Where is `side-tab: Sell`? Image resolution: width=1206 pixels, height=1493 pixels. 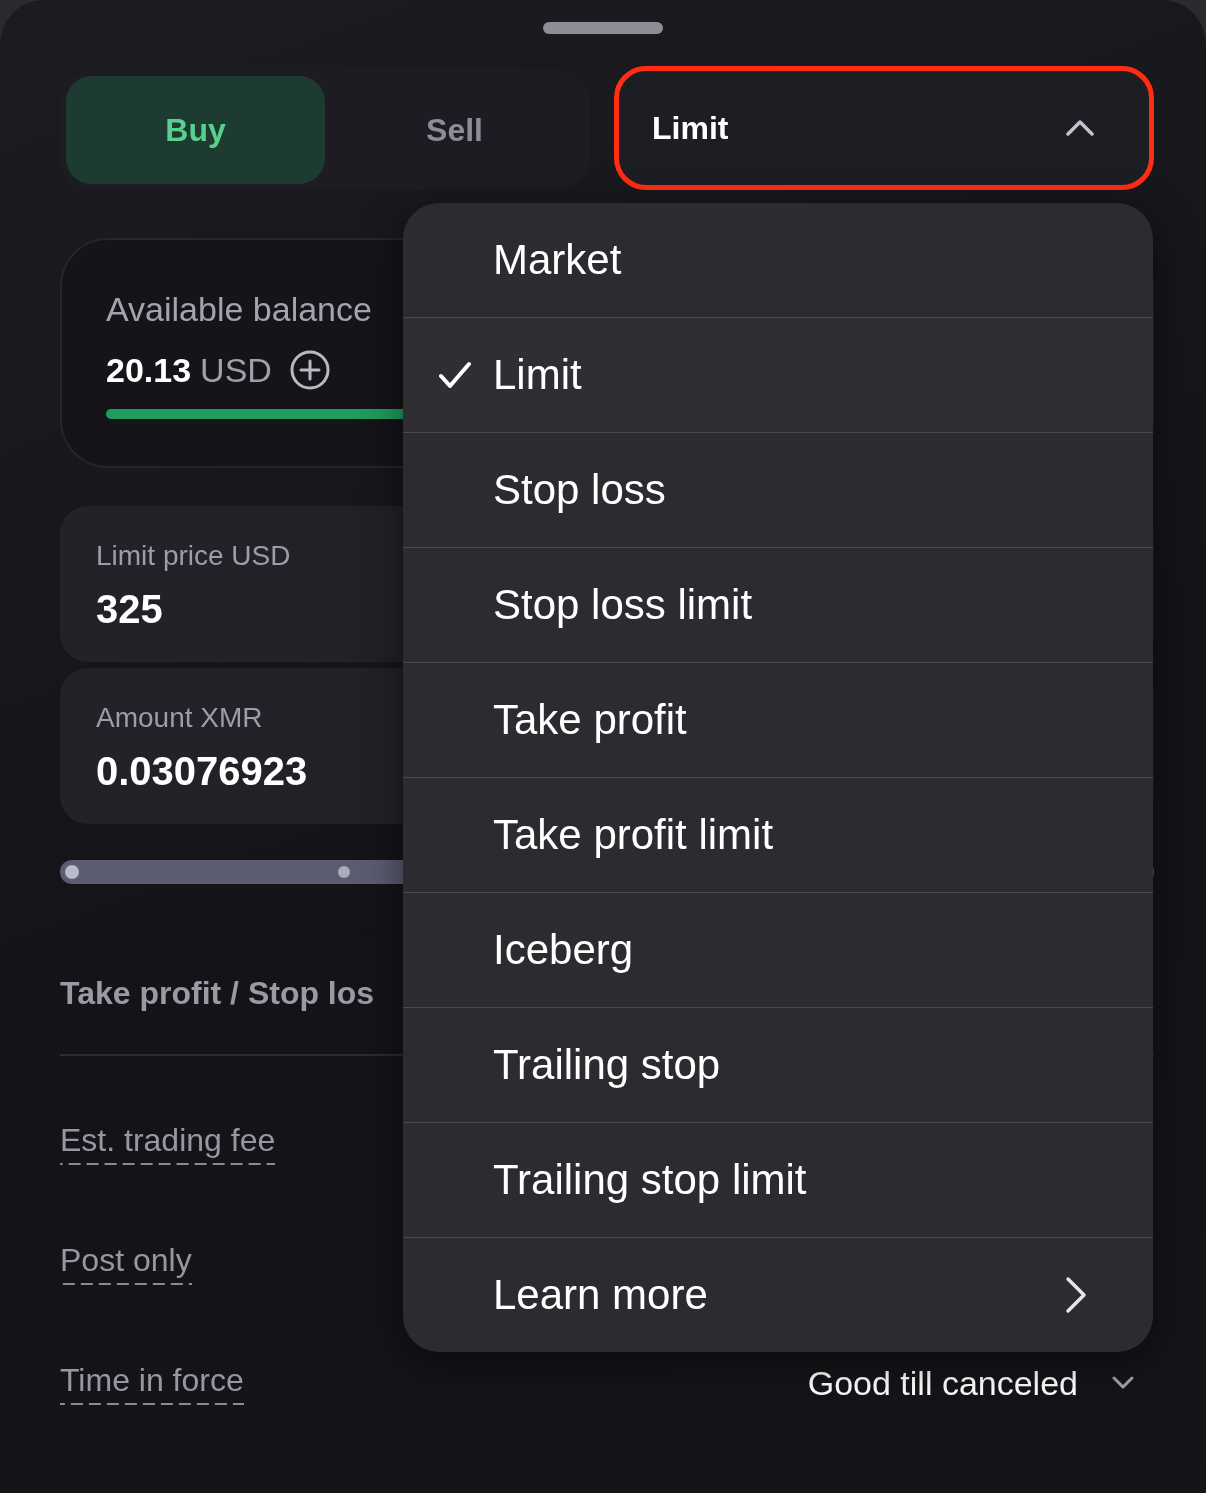
side-tab: Sell is located at coordinates (454, 130).